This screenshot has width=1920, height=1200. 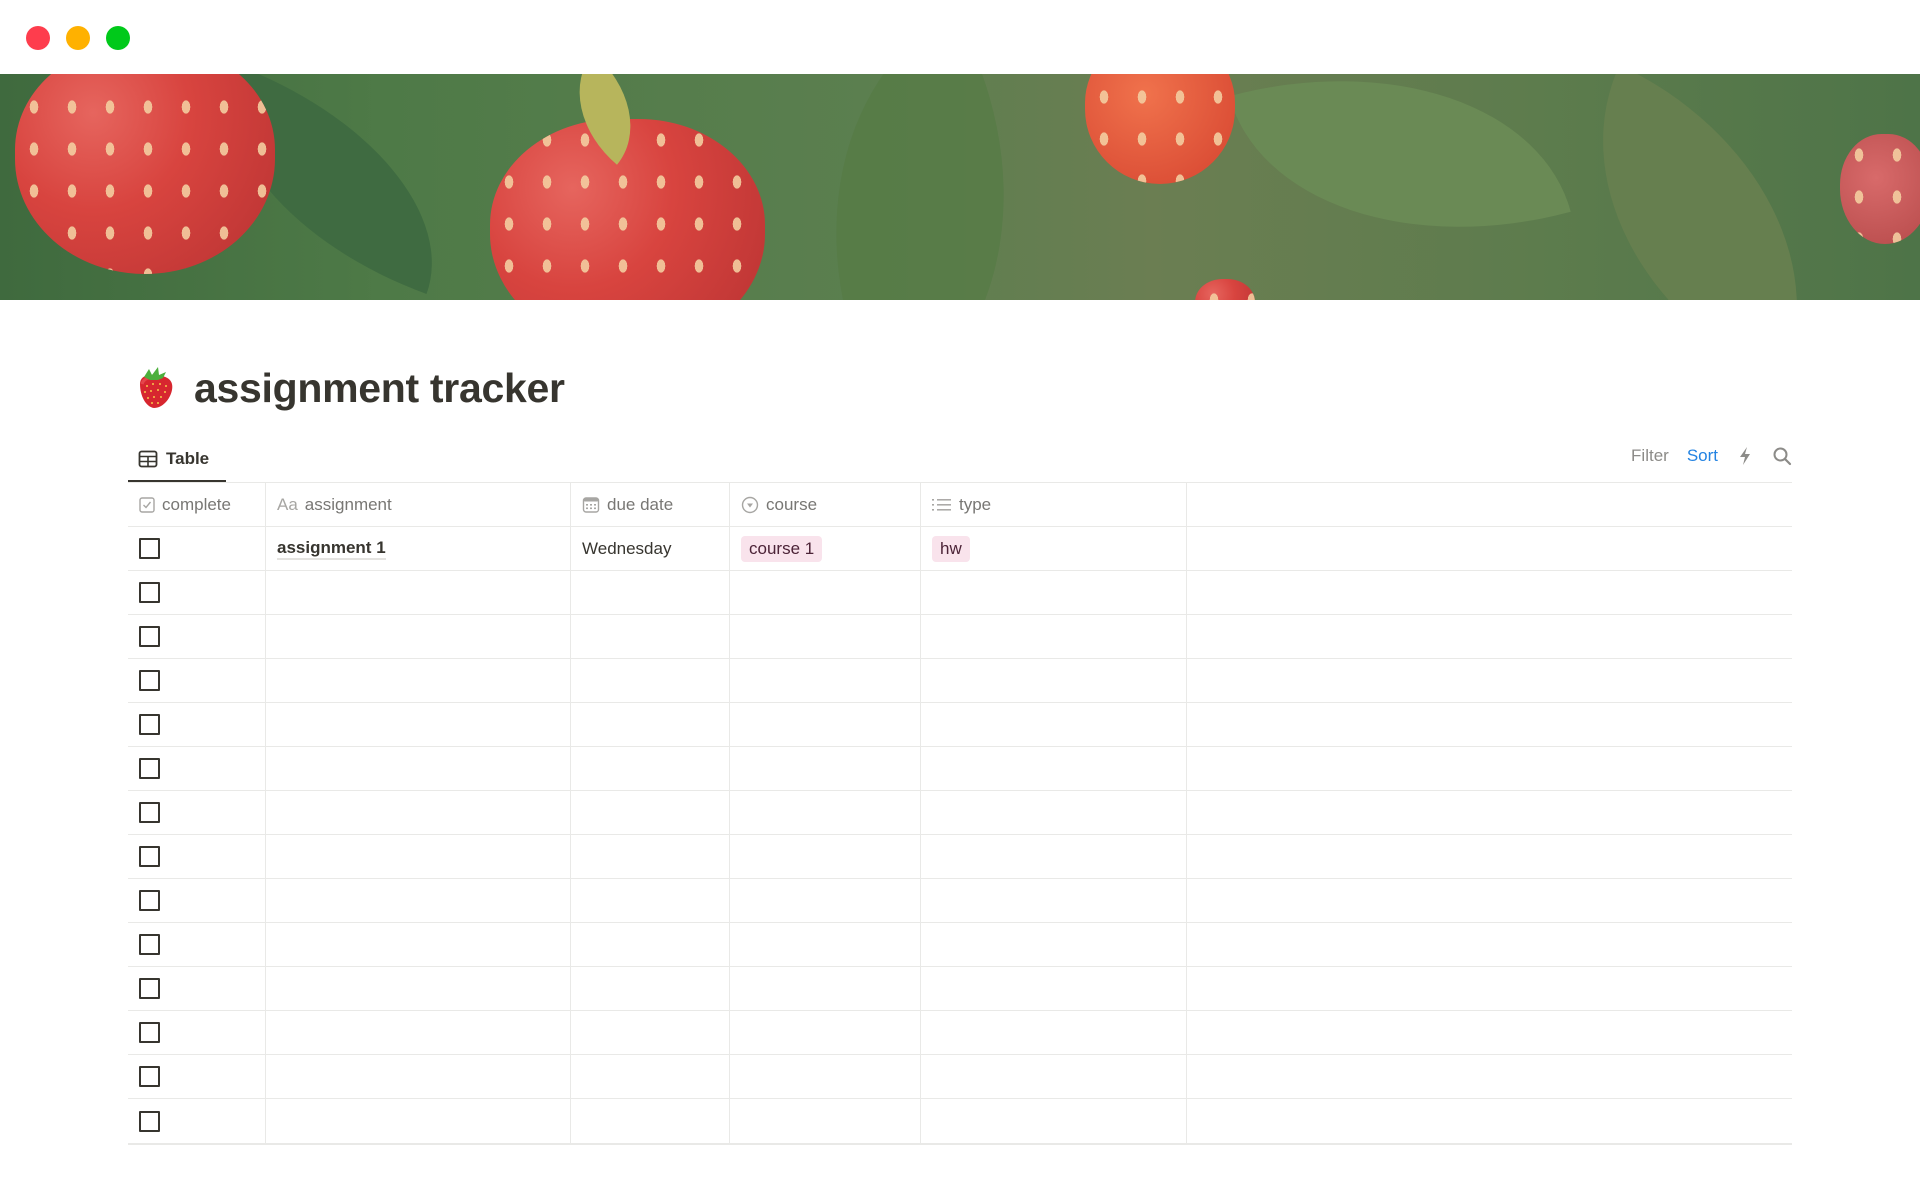 What do you see at coordinates (78, 38) in the screenshot?
I see `window-minimize-button` at bounding box center [78, 38].